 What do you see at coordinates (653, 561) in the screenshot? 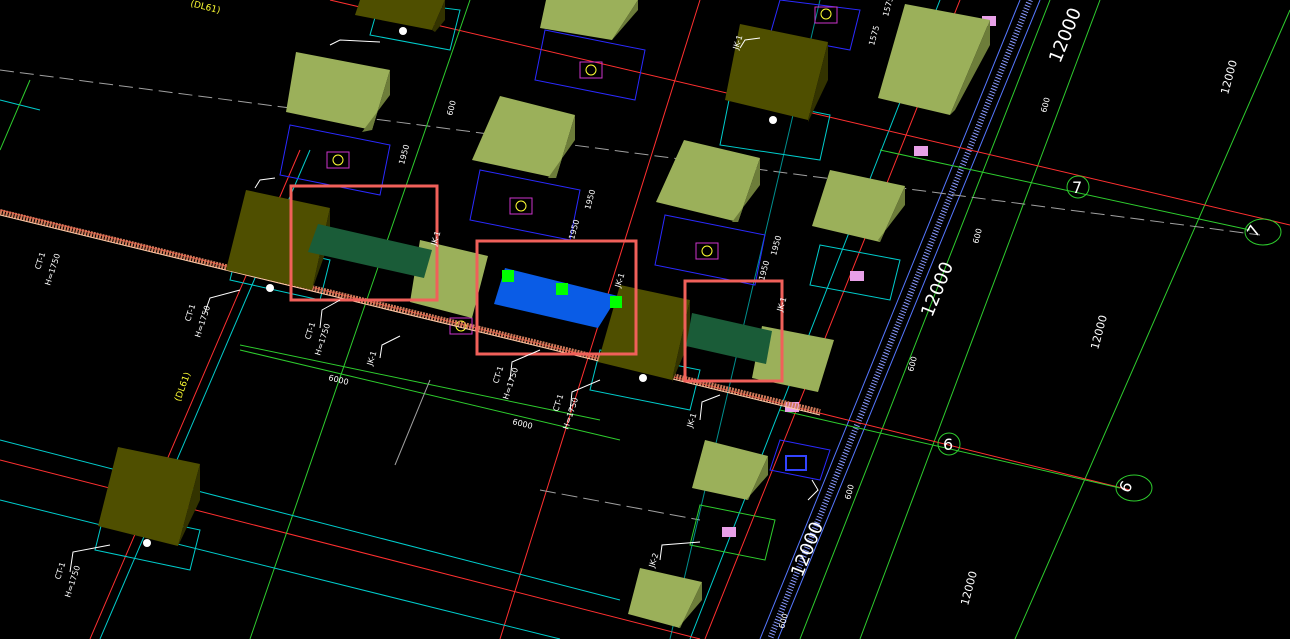
I see `svg-text: JK-2` at bounding box center [653, 561].